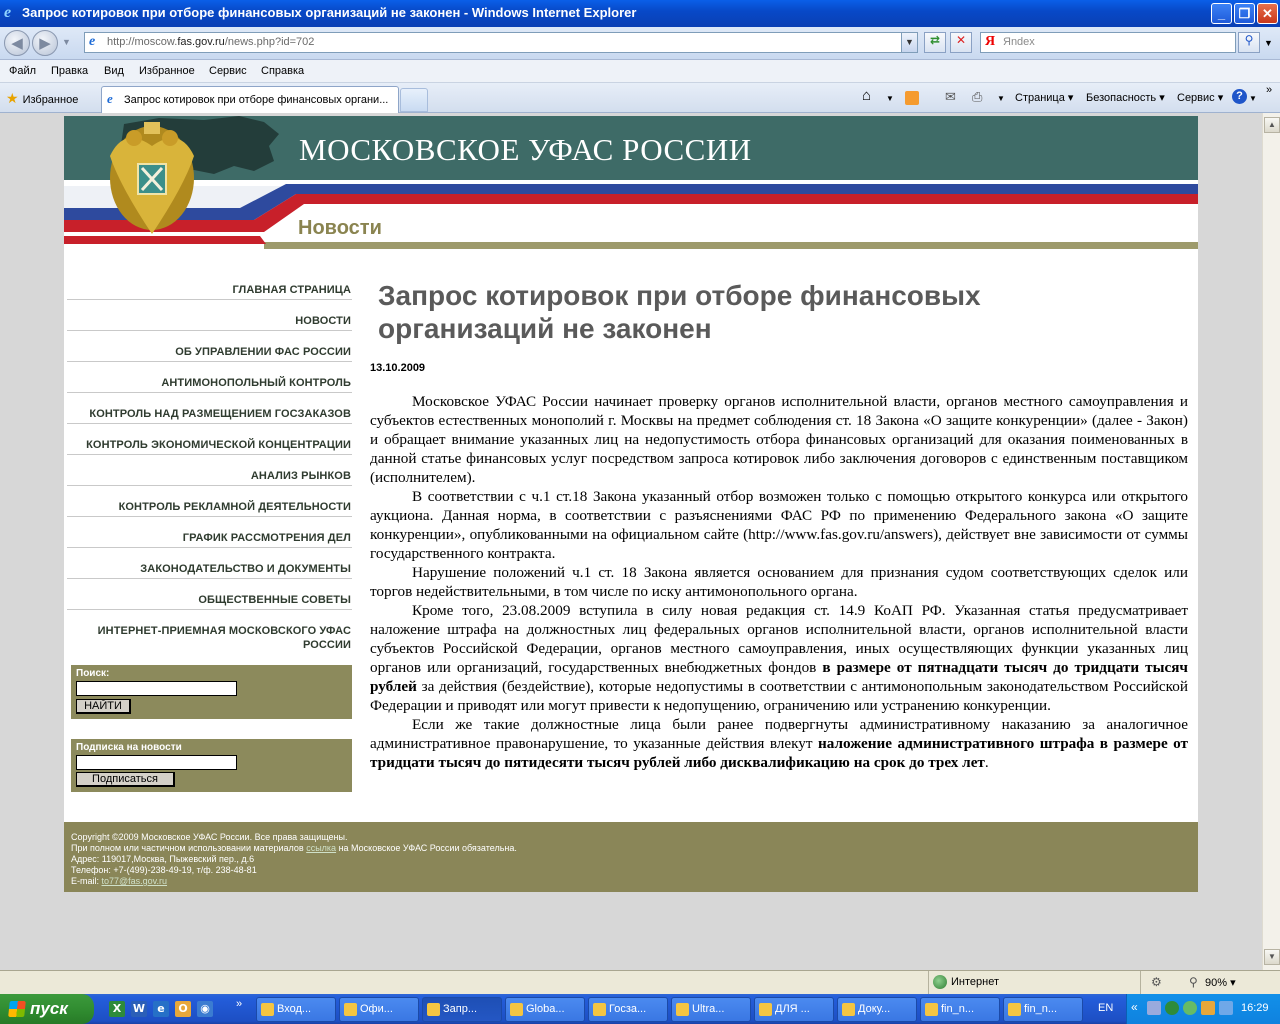 Image resolution: width=1280 pixels, height=1024 pixels. Describe the element at coordinates (47, 1009) in the screenshot. I see `start-button: пуск` at that location.